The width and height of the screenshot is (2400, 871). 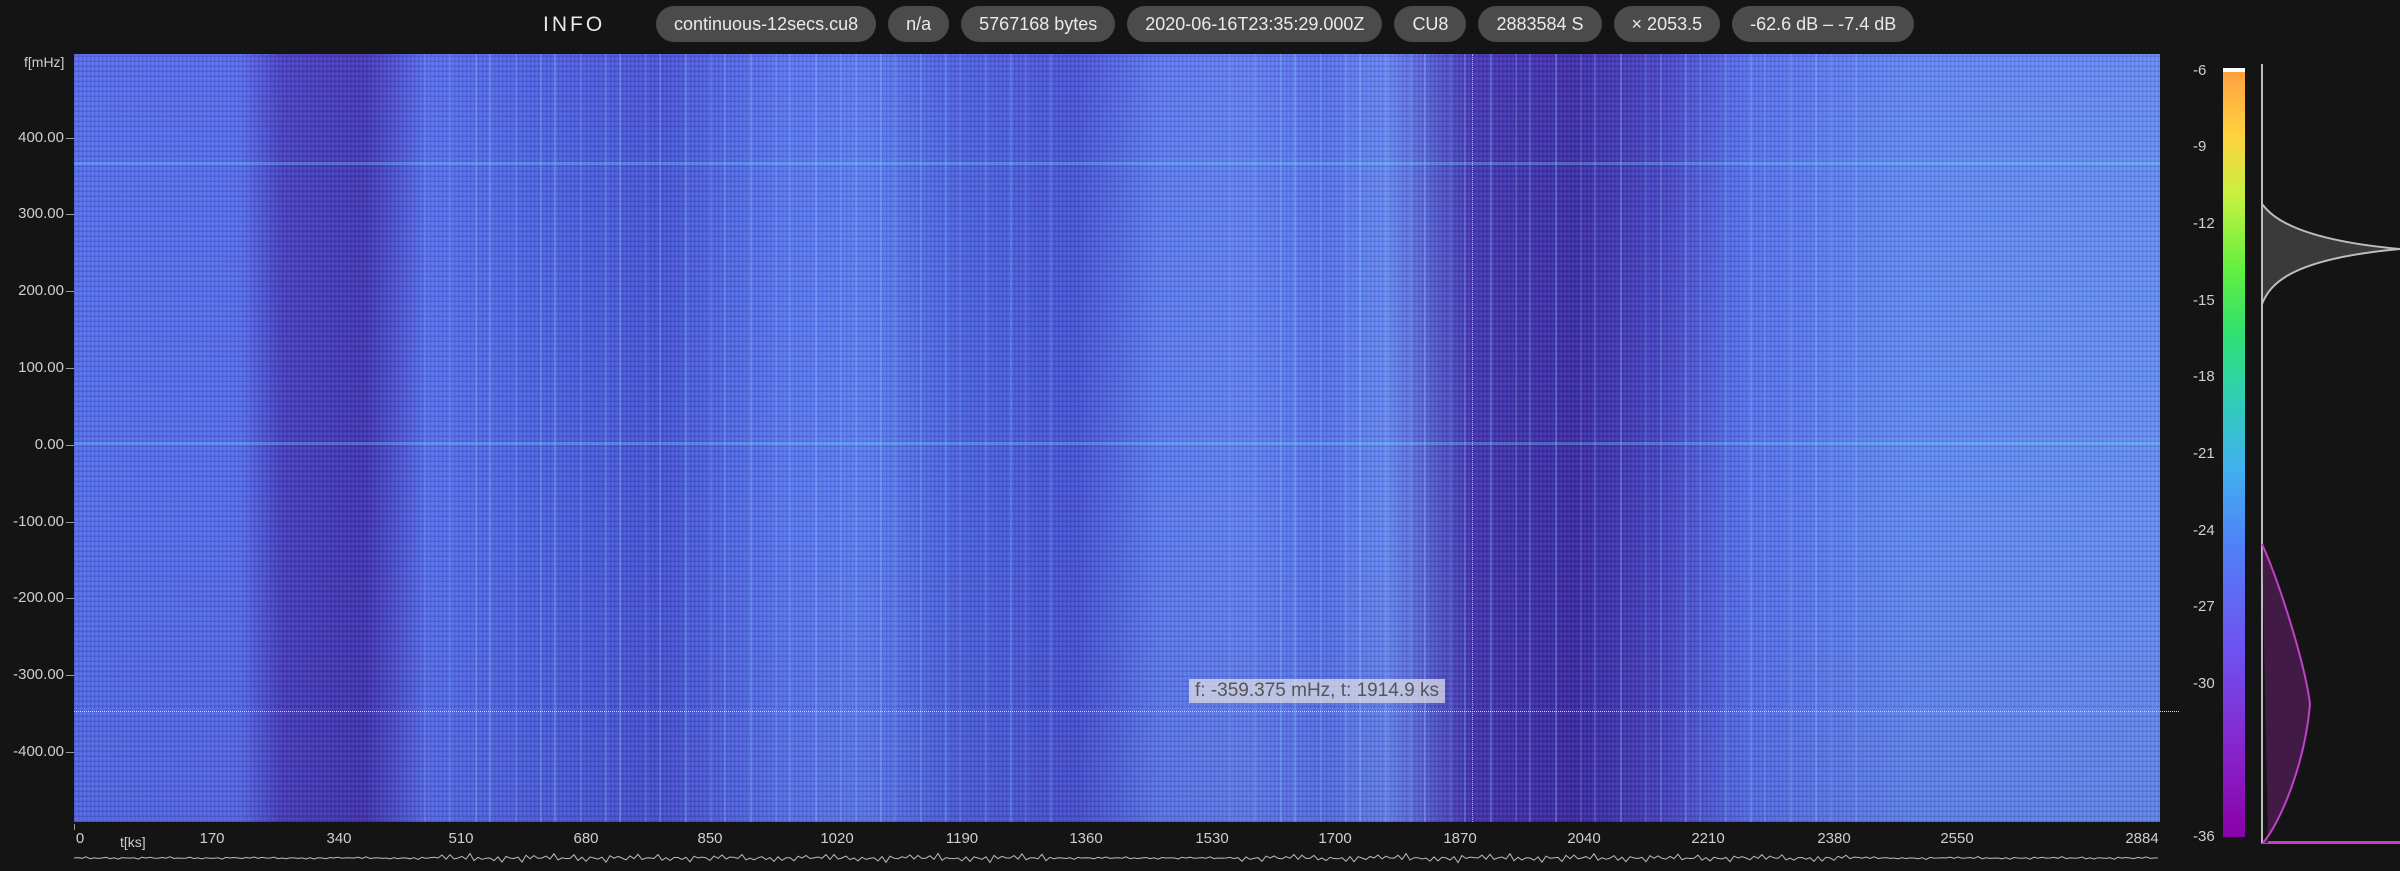 What do you see at coordinates (38, 521) in the screenshot?
I see `y-tick-label: -100.00` at bounding box center [38, 521].